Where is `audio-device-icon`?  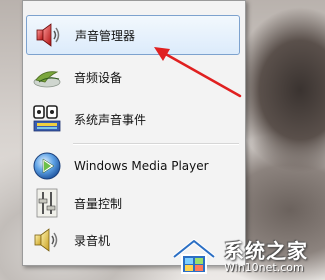
audio-device-icon is located at coordinates (47, 77).